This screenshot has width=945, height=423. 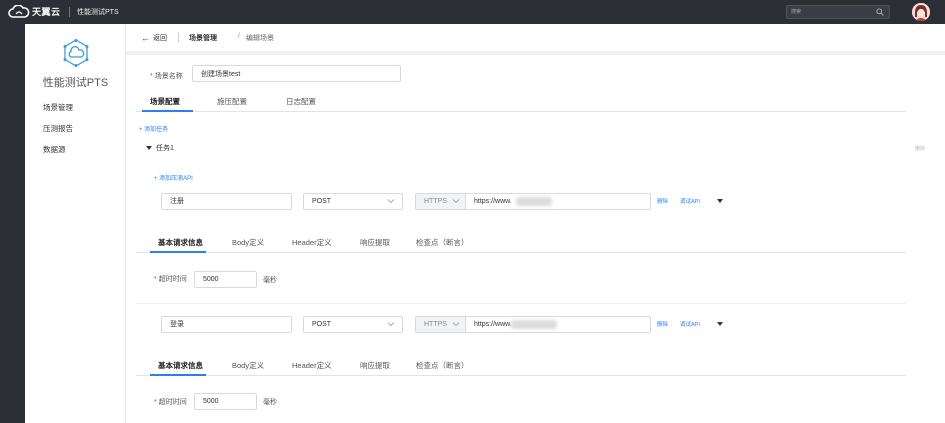 What do you see at coordinates (58, 128) in the screenshot?
I see `sidebar-item-test-reports: 压测报告` at bounding box center [58, 128].